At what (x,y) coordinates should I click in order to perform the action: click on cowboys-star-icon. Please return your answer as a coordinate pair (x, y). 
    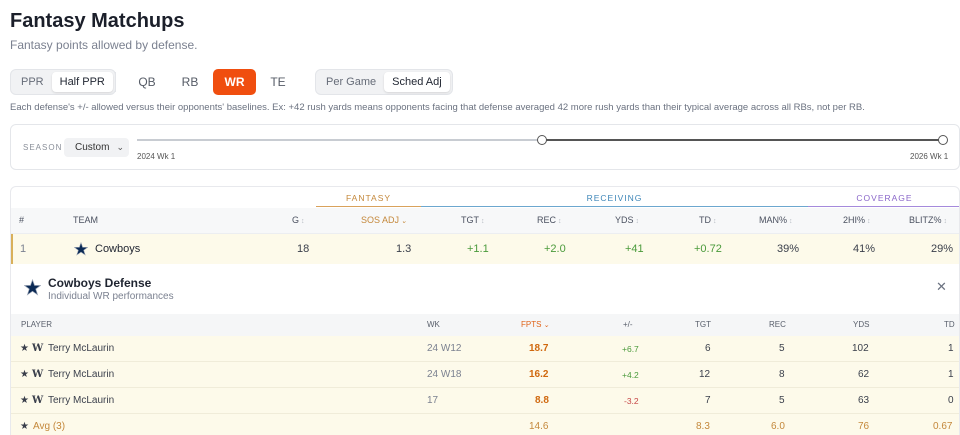
    Looking at the image, I should click on (32, 287).